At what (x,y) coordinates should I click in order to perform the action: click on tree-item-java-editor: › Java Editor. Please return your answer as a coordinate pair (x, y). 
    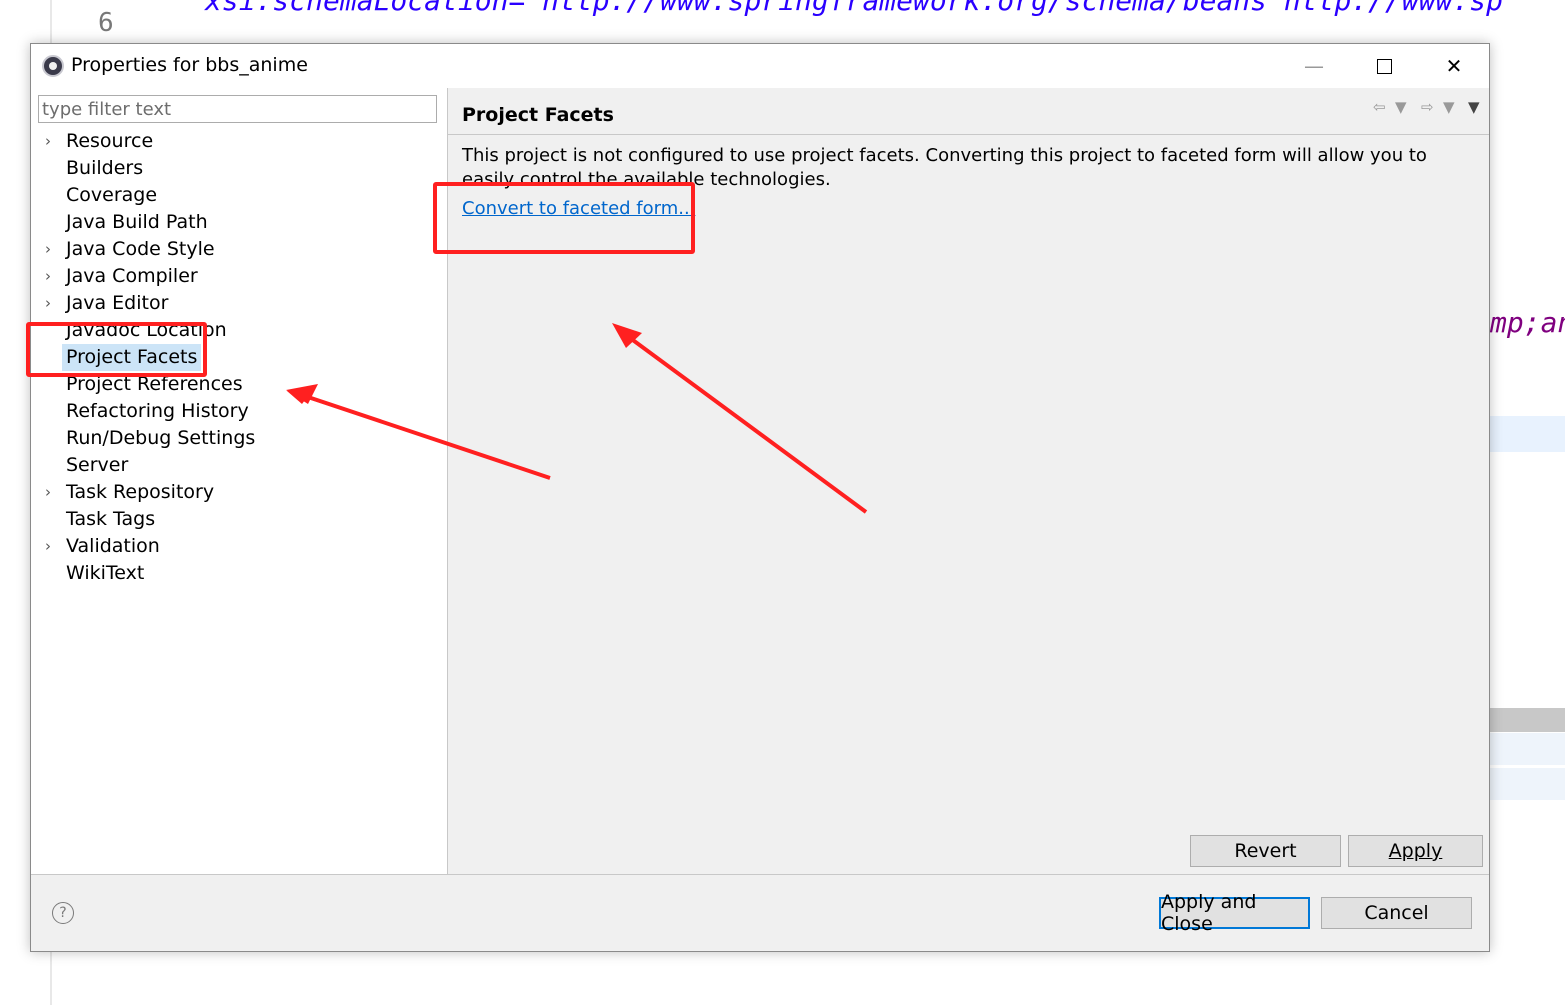
    Looking at the image, I should click on (239, 303).